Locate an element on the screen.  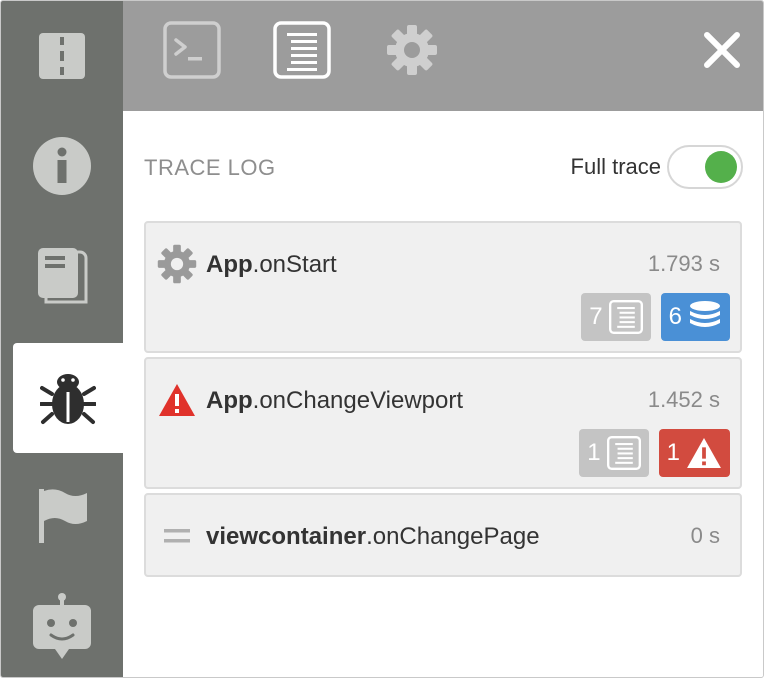
console-tab-button is located at coordinates (192, 50).